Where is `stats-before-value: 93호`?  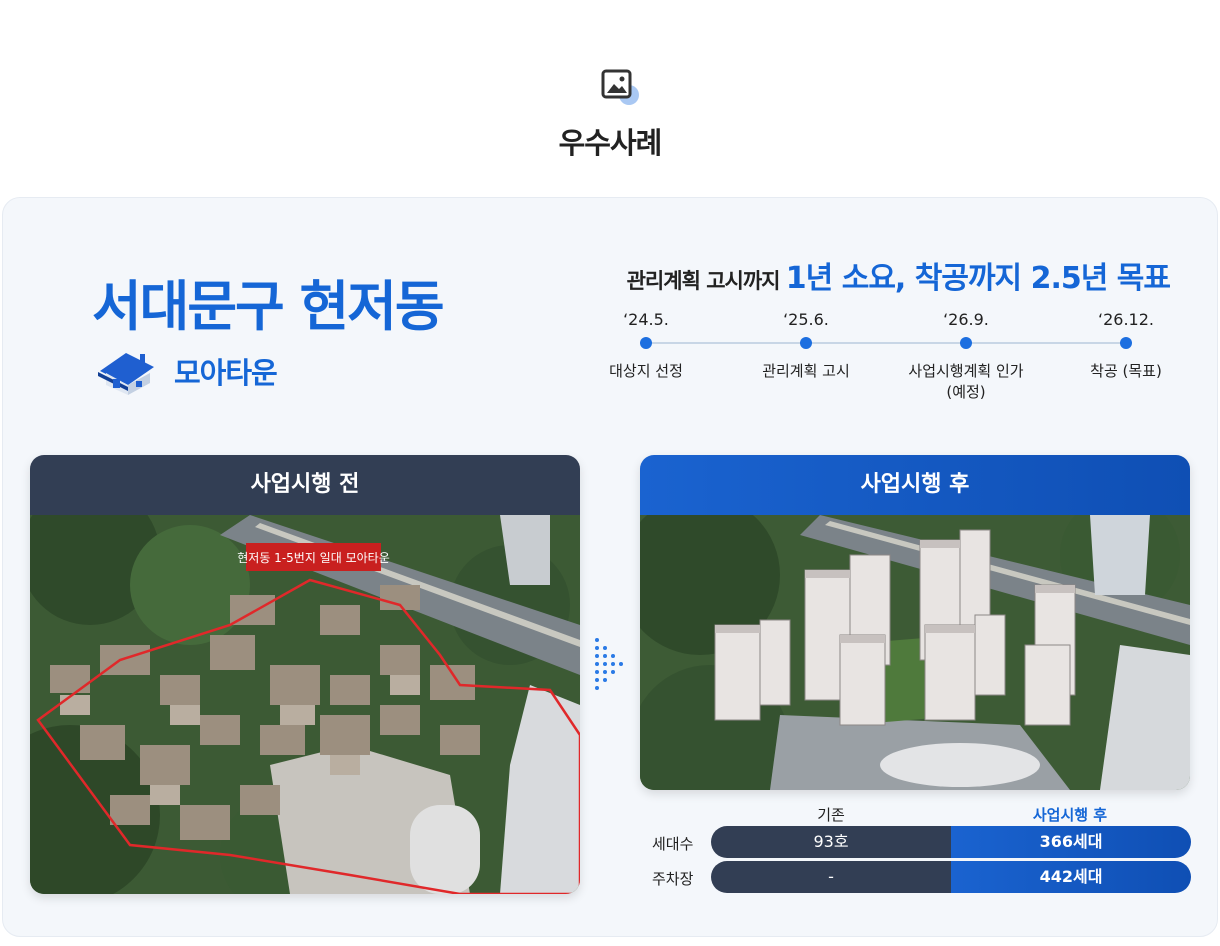 stats-before-value: 93호 is located at coordinates (831, 842).